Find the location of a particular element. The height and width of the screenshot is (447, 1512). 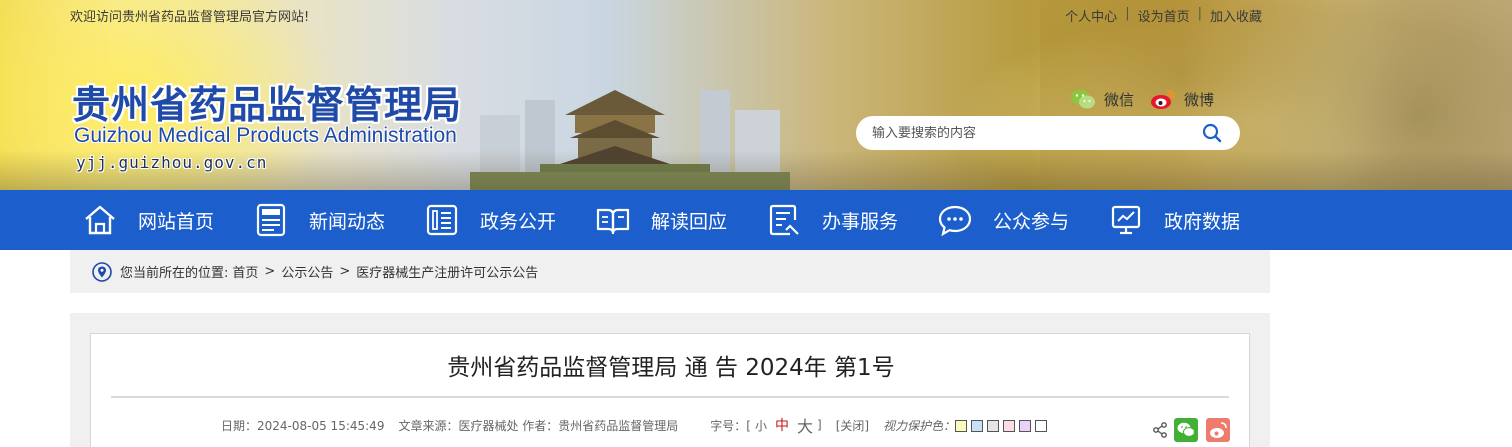

set-homepage-link: 设为首页 is located at coordinates (1164, 15).